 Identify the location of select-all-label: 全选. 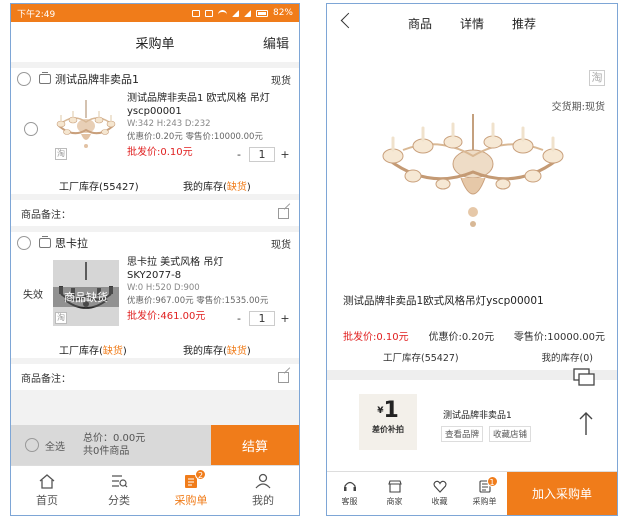
(55, 445).